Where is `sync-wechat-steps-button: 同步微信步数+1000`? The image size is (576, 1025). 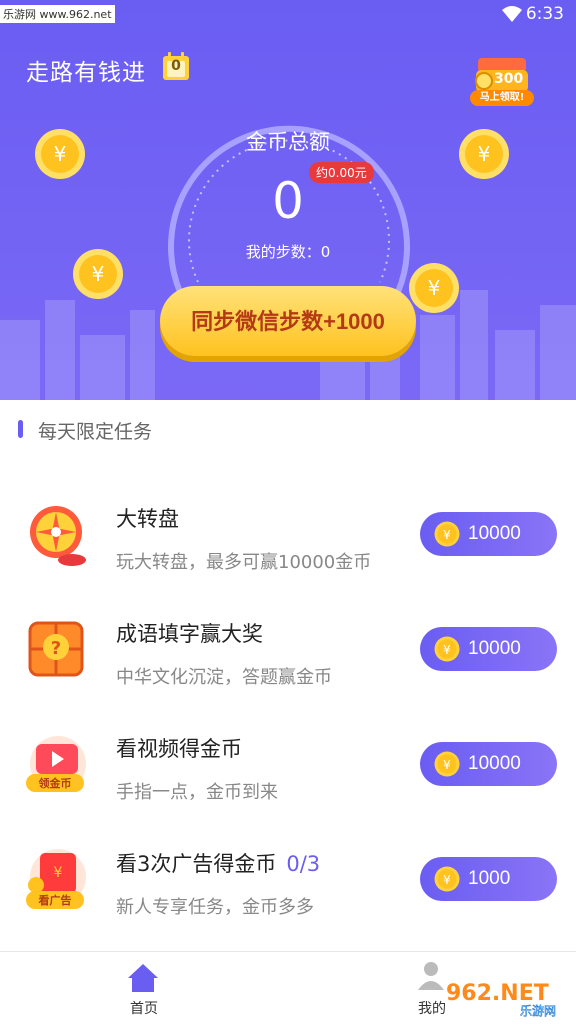
sync-wechat-steps-button: 同步微信步数+1000 is located at coordinates (288, 321).